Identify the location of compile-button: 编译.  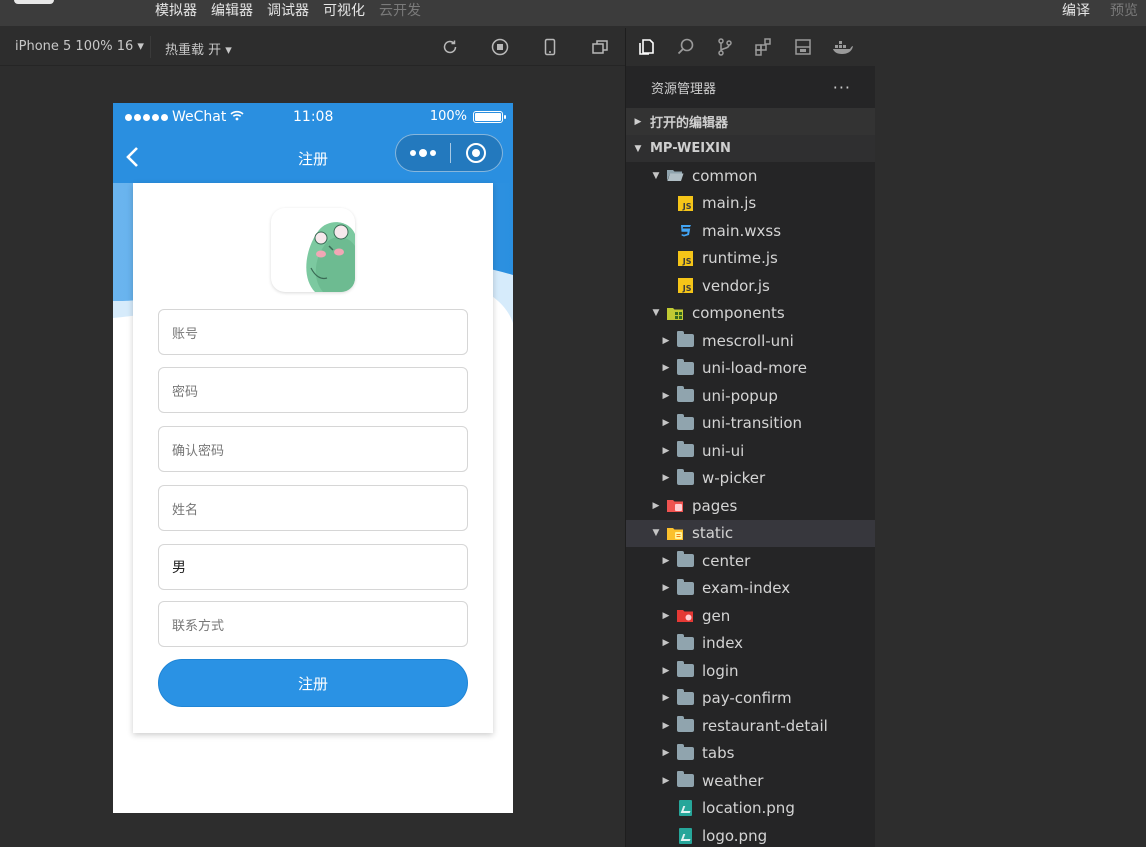
(1076, 11).